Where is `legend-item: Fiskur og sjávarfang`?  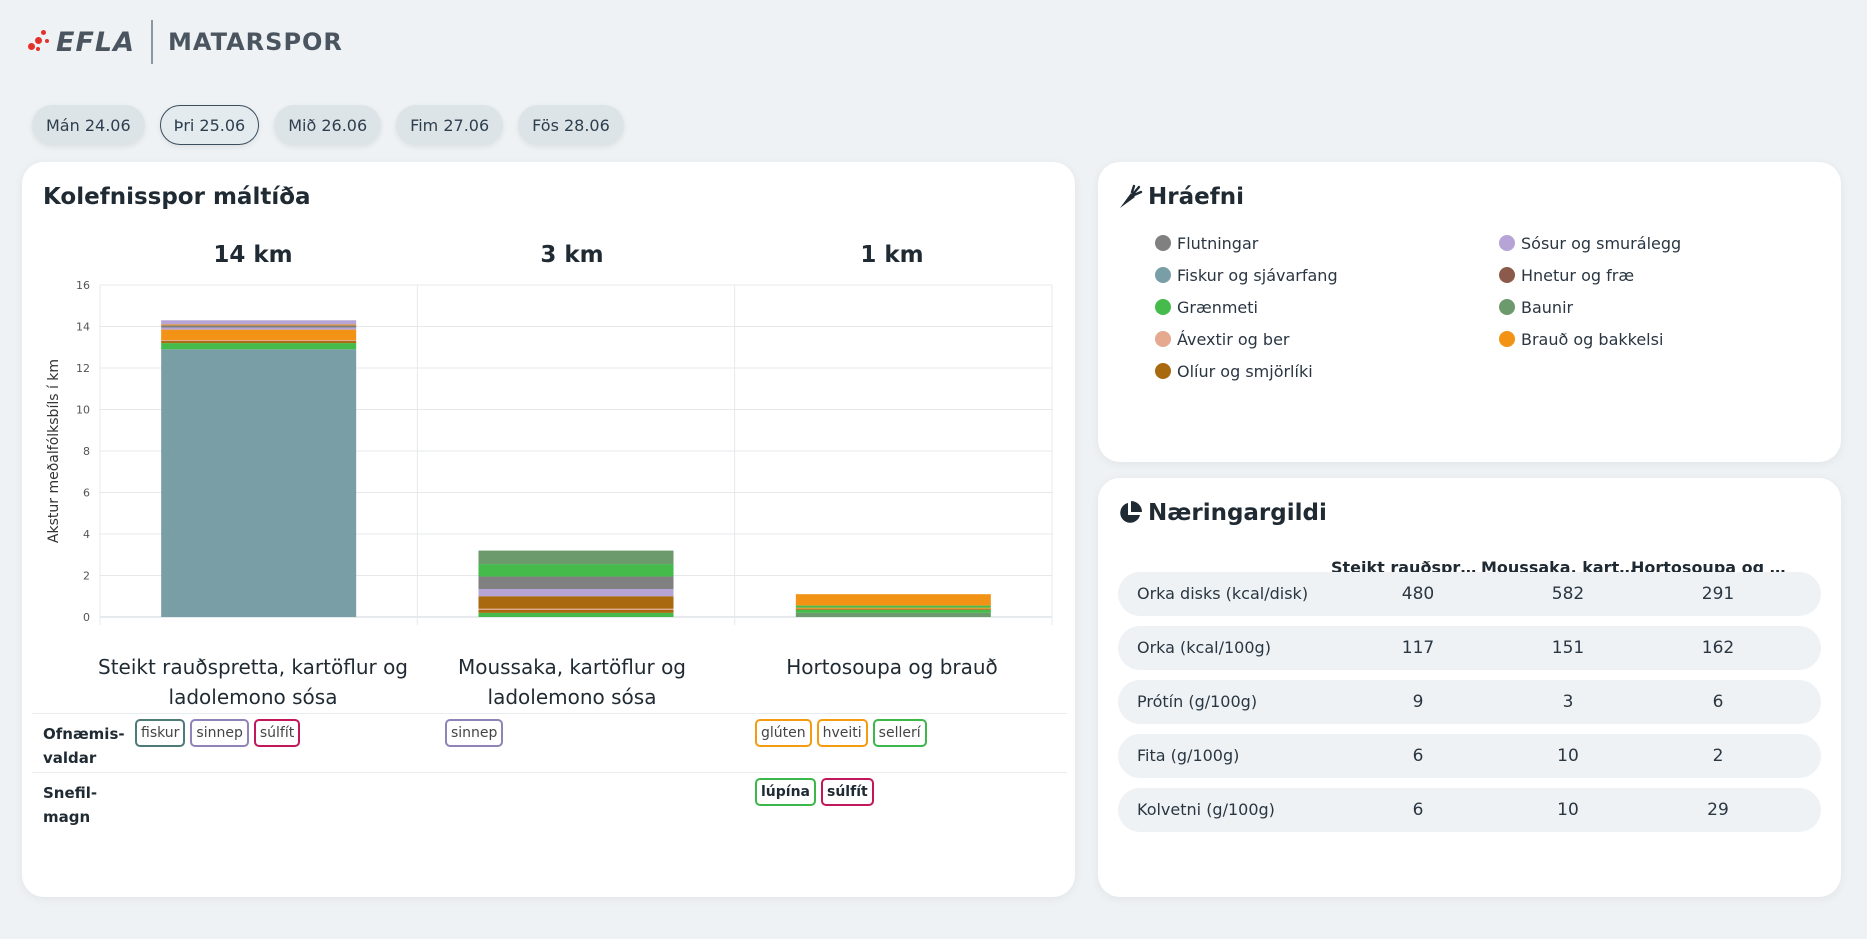 legend-item: Fiskur og sjávarfang is located at coordinates (1327, 275).